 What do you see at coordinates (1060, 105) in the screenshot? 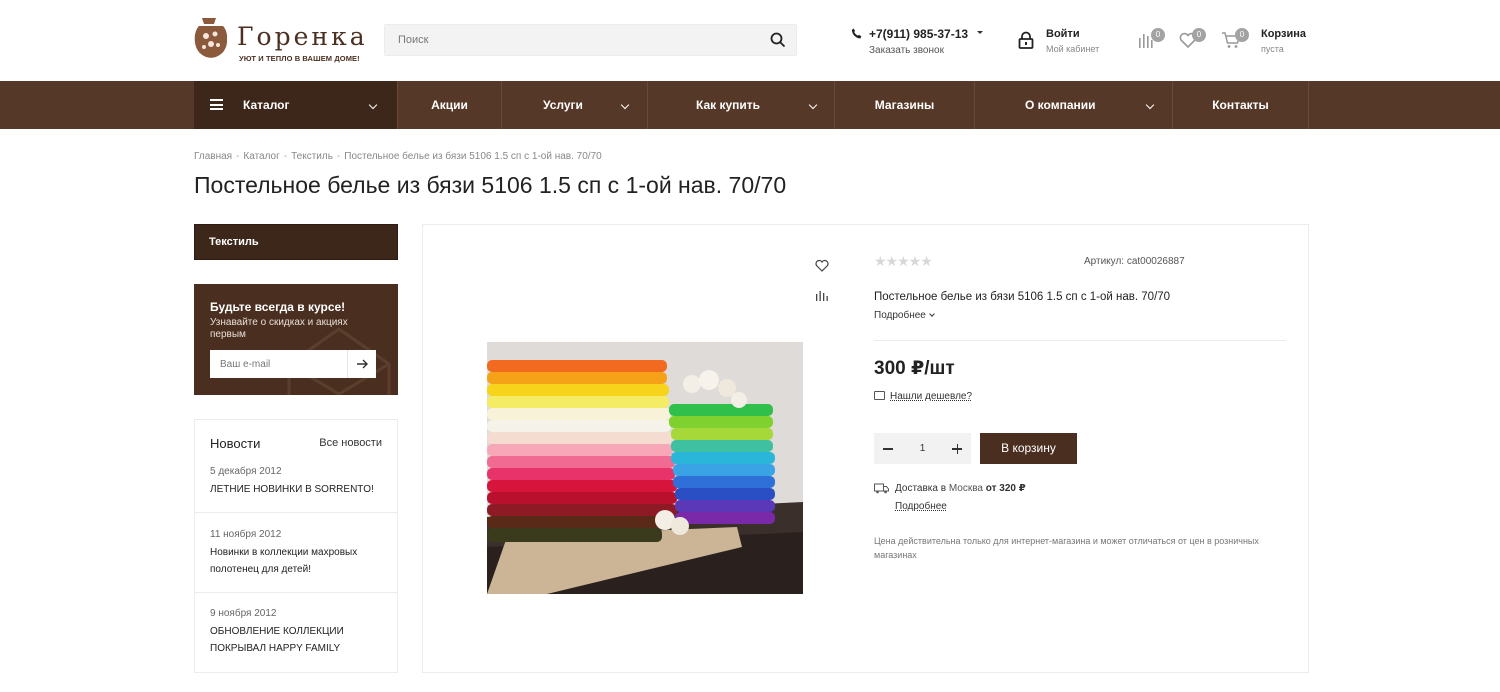
I see `nav-item-label: О компании` at bounding box center [1060, 105].